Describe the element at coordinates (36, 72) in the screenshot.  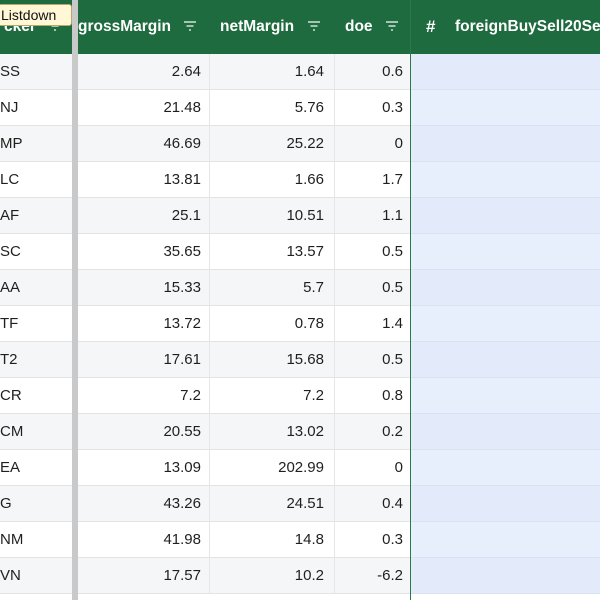
I see `cell-ticker: SS` at that location.